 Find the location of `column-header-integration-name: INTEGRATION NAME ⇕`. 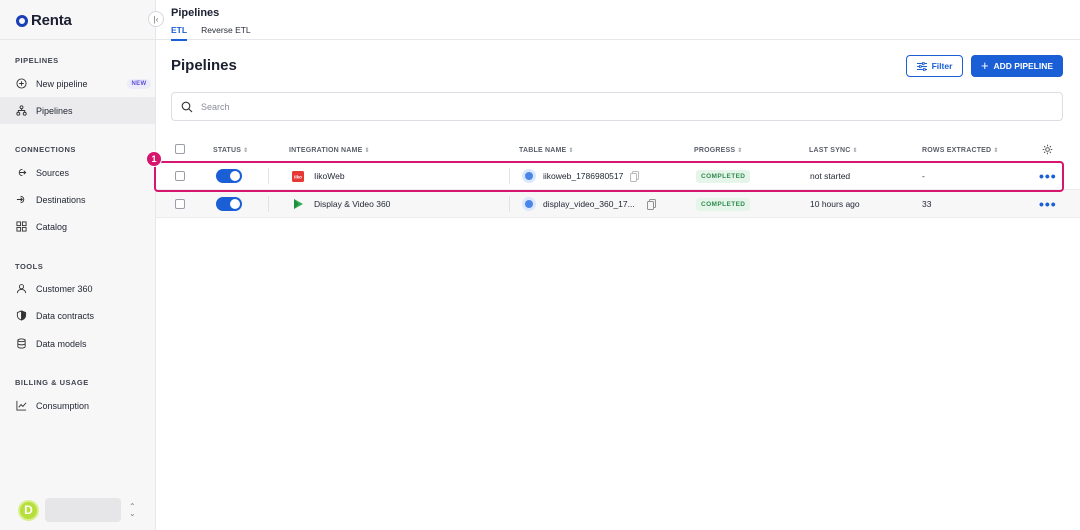

column-header-integration-name: INTEGRATION NAME ⇕ is located at coordinates (329, 150).